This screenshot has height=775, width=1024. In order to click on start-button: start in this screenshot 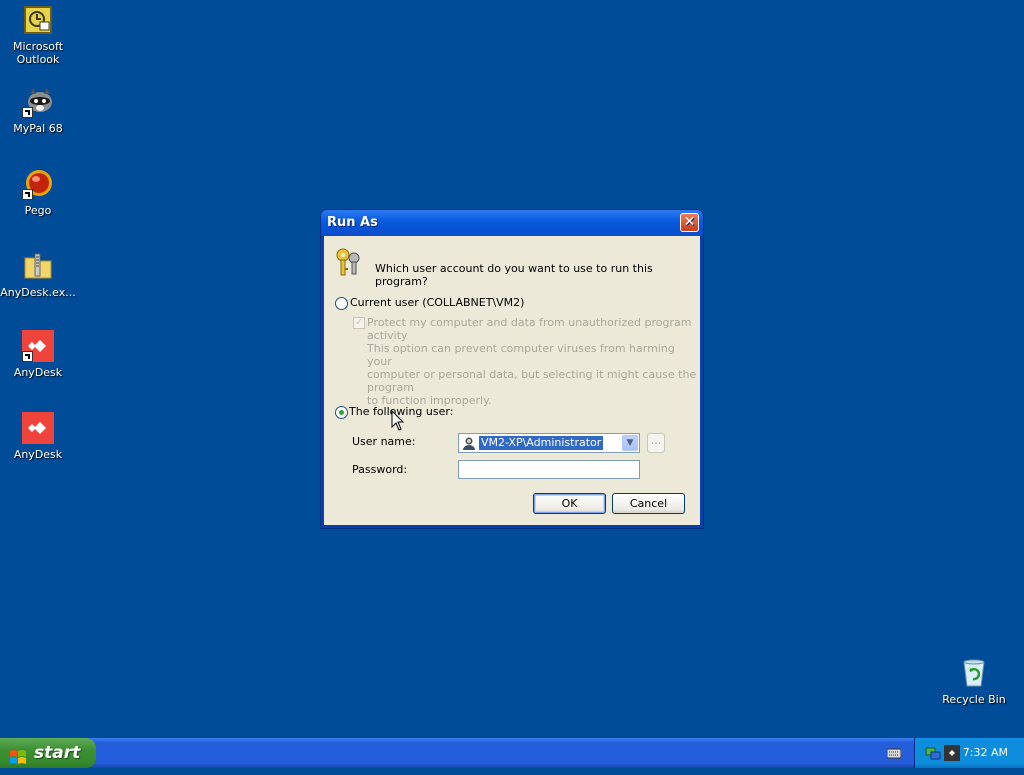, I will do `click(48, 753)`.